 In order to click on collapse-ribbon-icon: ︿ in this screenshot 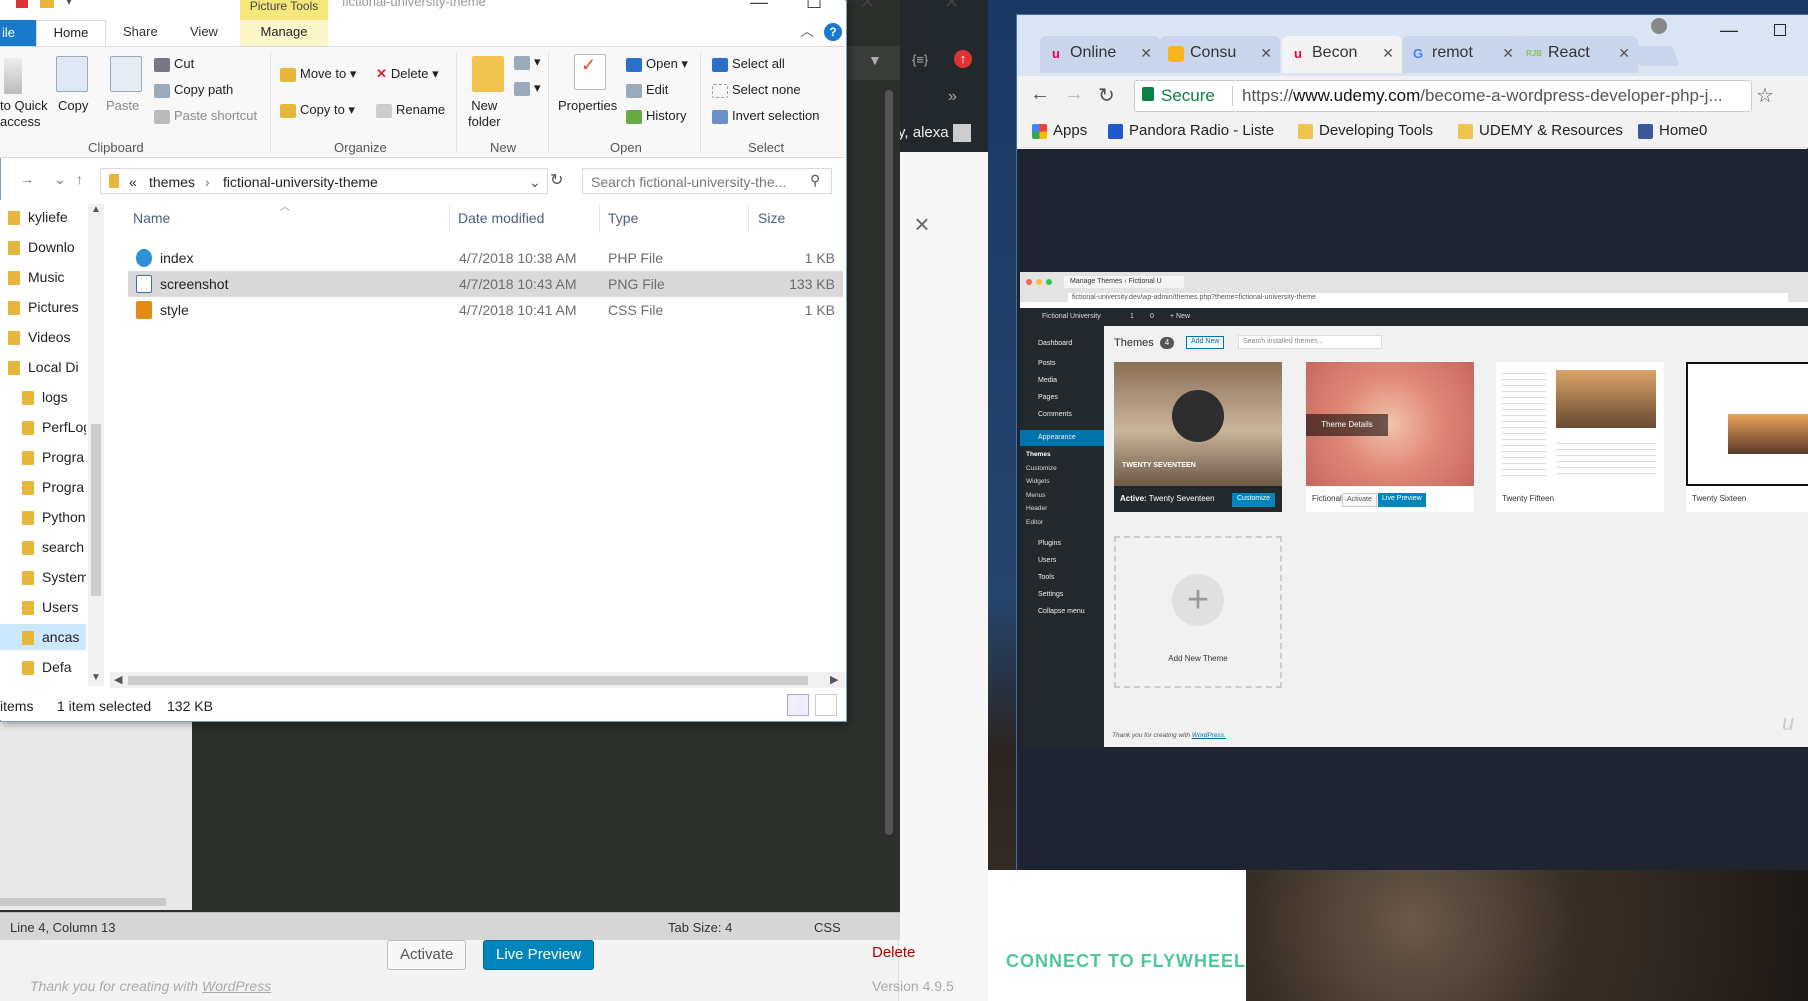, I will do `click(807, 31)`.